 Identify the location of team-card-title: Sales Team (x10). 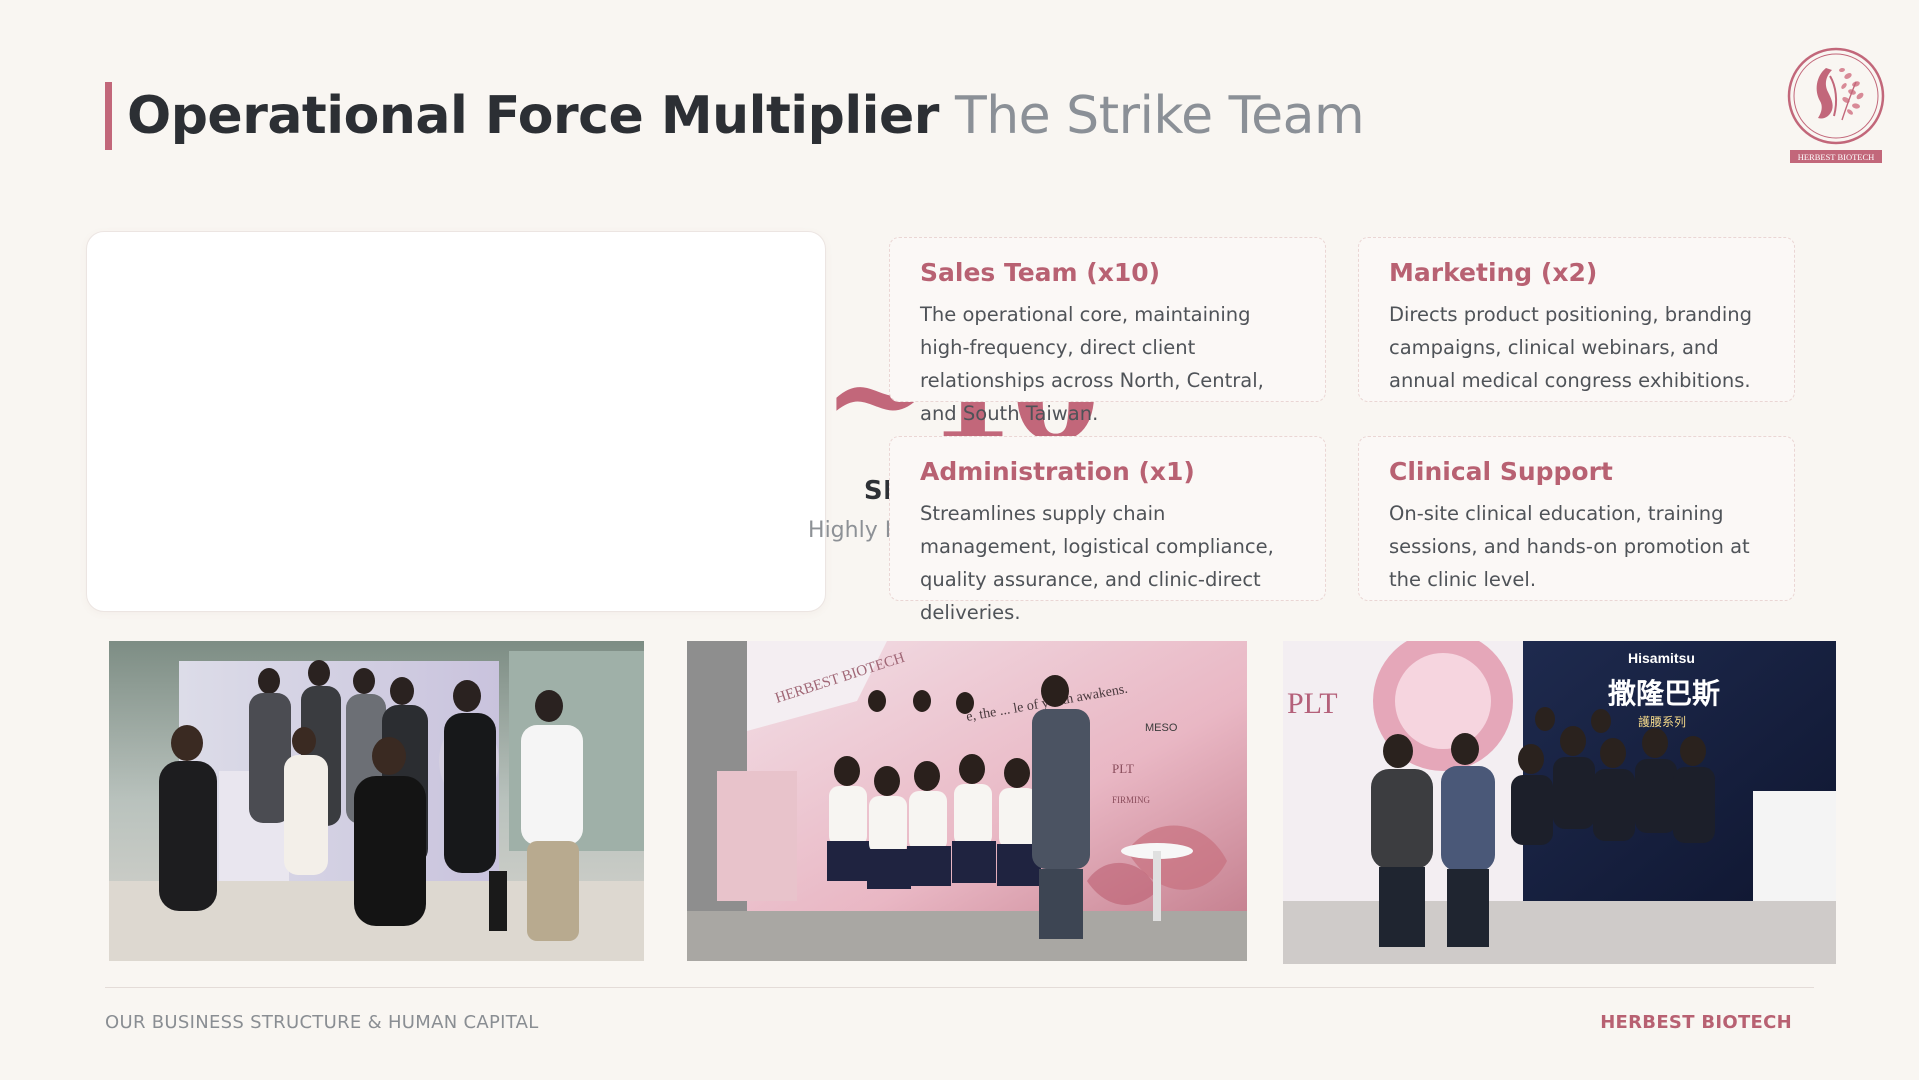
(1040, 272).